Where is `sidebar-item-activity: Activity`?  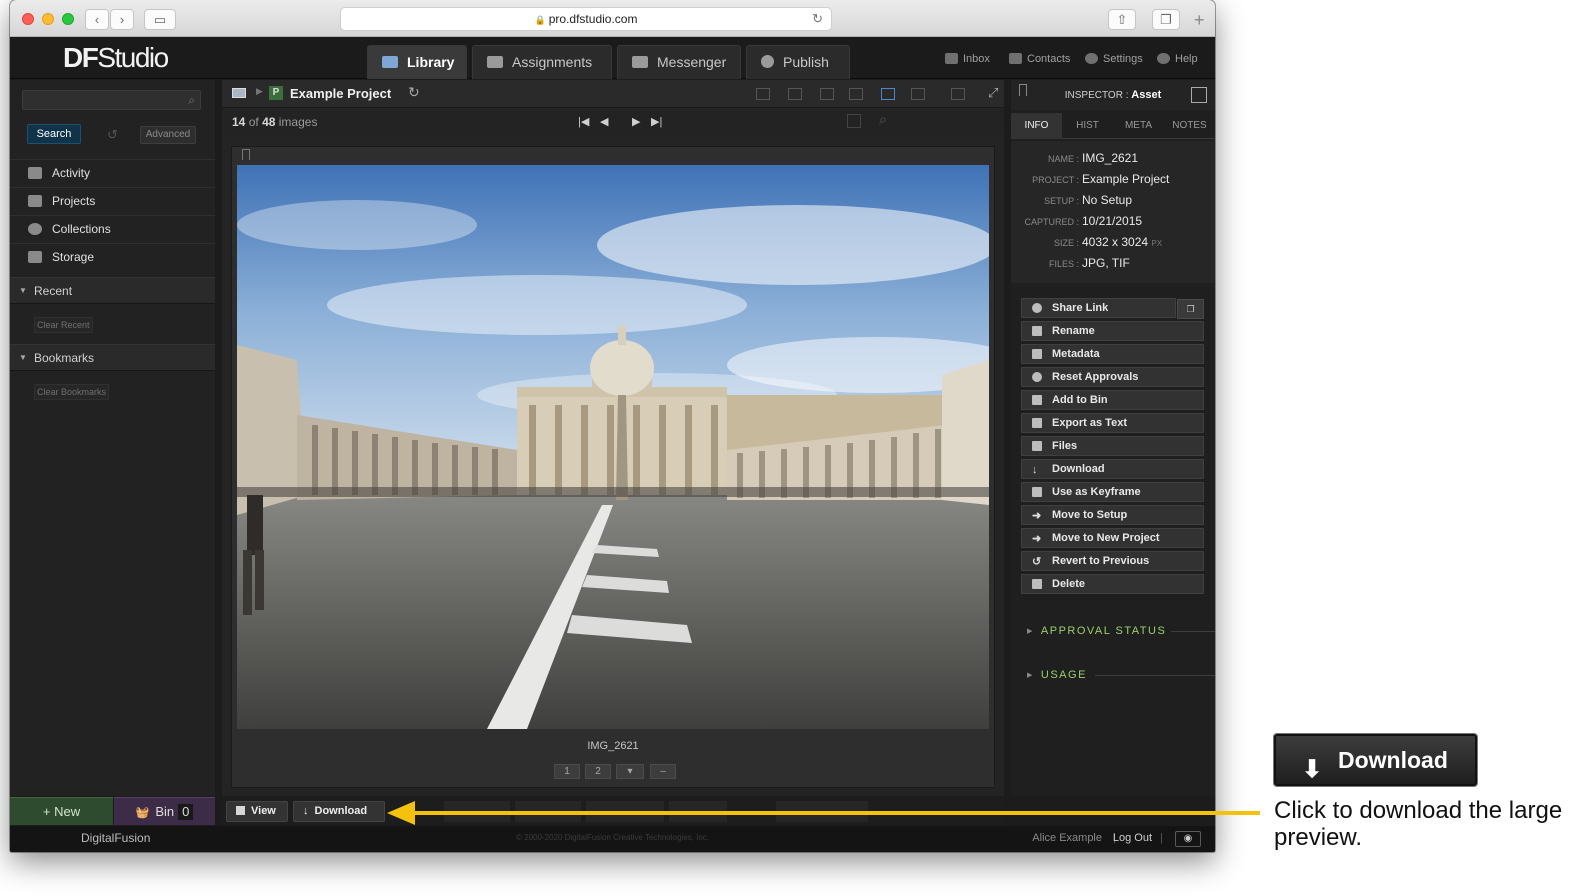
sidebar-item-activity: Activity is located at coordinates (112, 172).